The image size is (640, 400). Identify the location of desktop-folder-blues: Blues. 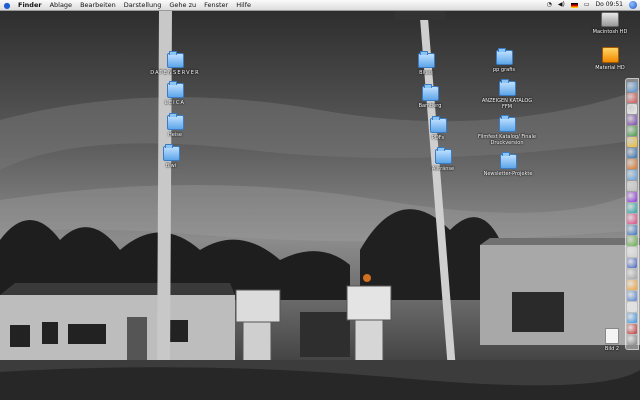
(426, 63).